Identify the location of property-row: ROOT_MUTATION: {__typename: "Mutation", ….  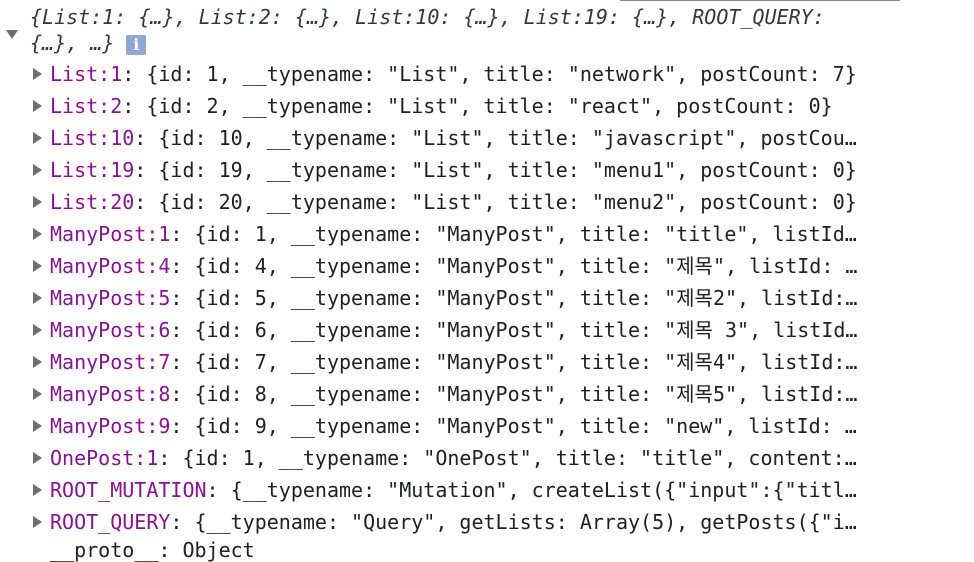
(487, 490).